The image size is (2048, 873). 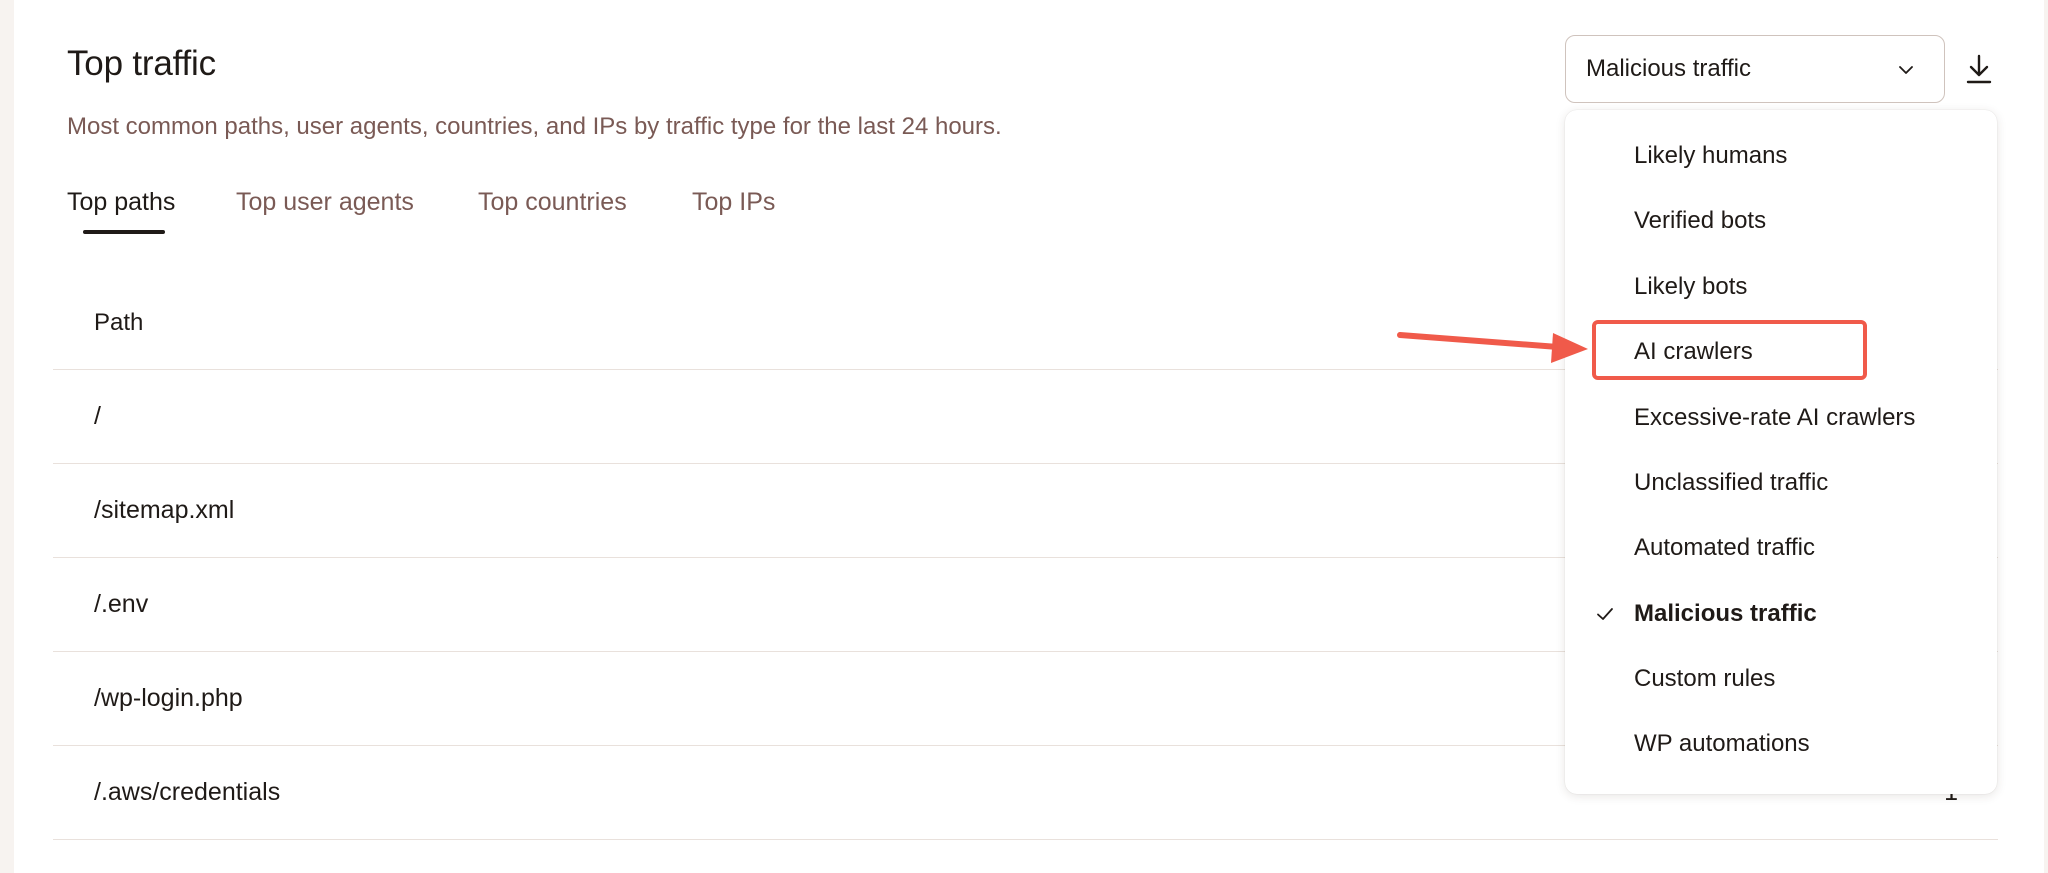 What do you see at coordinates (1781, 679) in the screenshot?
I see `menu-item-custom-rules: Custom rules` at bounding box center [1781, 679].